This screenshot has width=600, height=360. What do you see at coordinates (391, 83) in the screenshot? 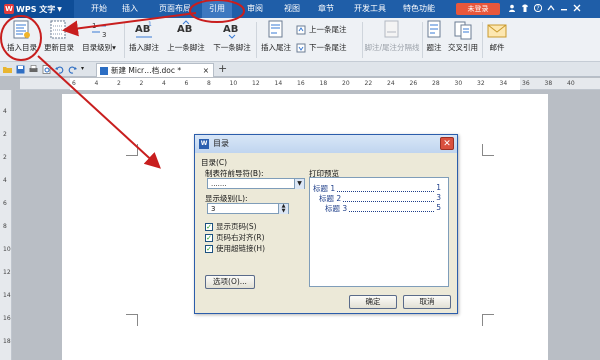
I see `ruler-tick-label: 24` at bounding box center [391, 83].